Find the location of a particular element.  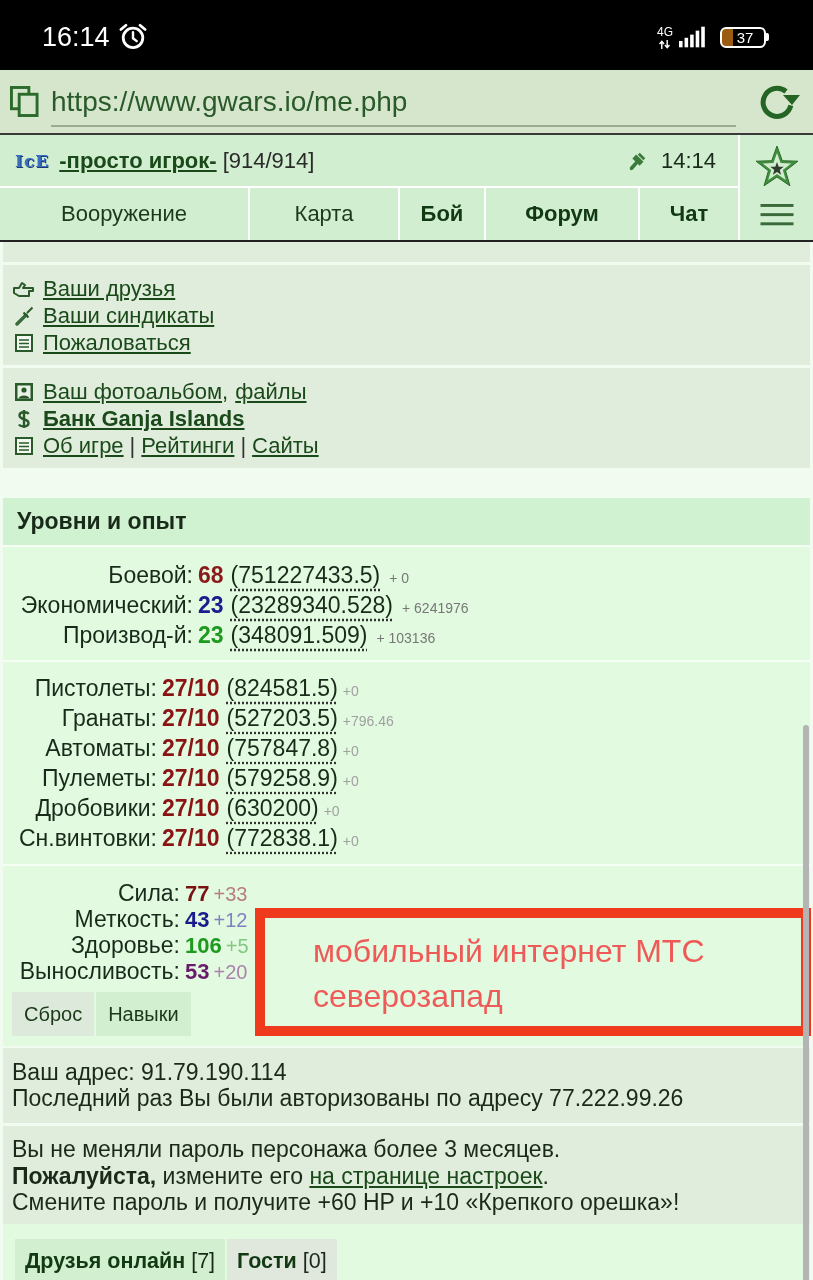

nav-tab: Вооружение is located at coordinates (124, 214).